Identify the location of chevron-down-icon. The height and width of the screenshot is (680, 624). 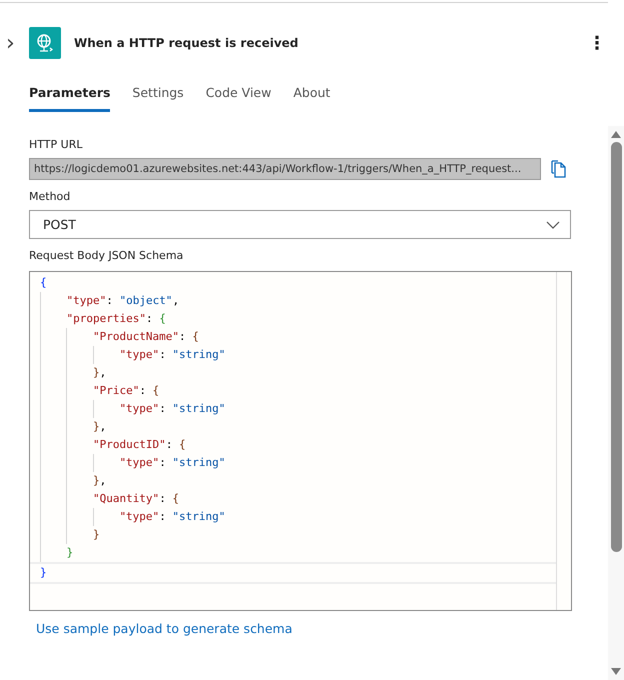
(553, 224).